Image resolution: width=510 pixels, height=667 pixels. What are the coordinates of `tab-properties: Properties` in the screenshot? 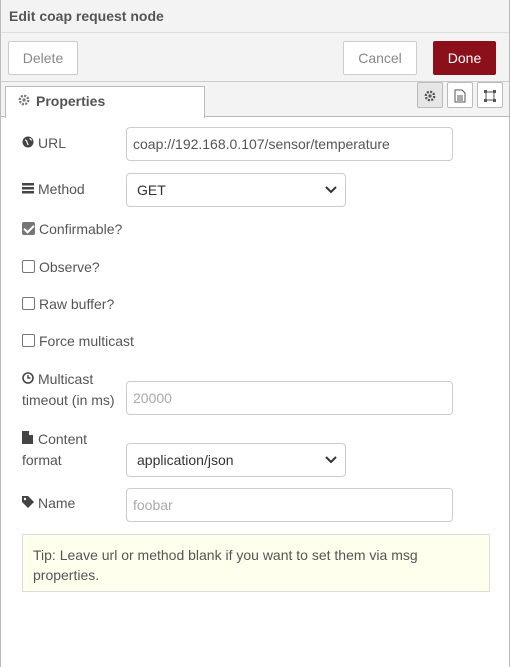 It's located at (105, 102).